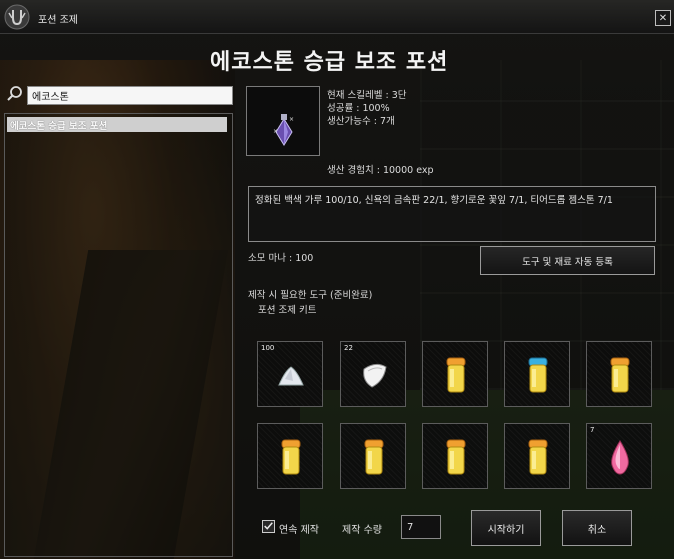 The width and height of the screenshot is (674, 559). I want to click on white-powder-icon, so click(291, 376).